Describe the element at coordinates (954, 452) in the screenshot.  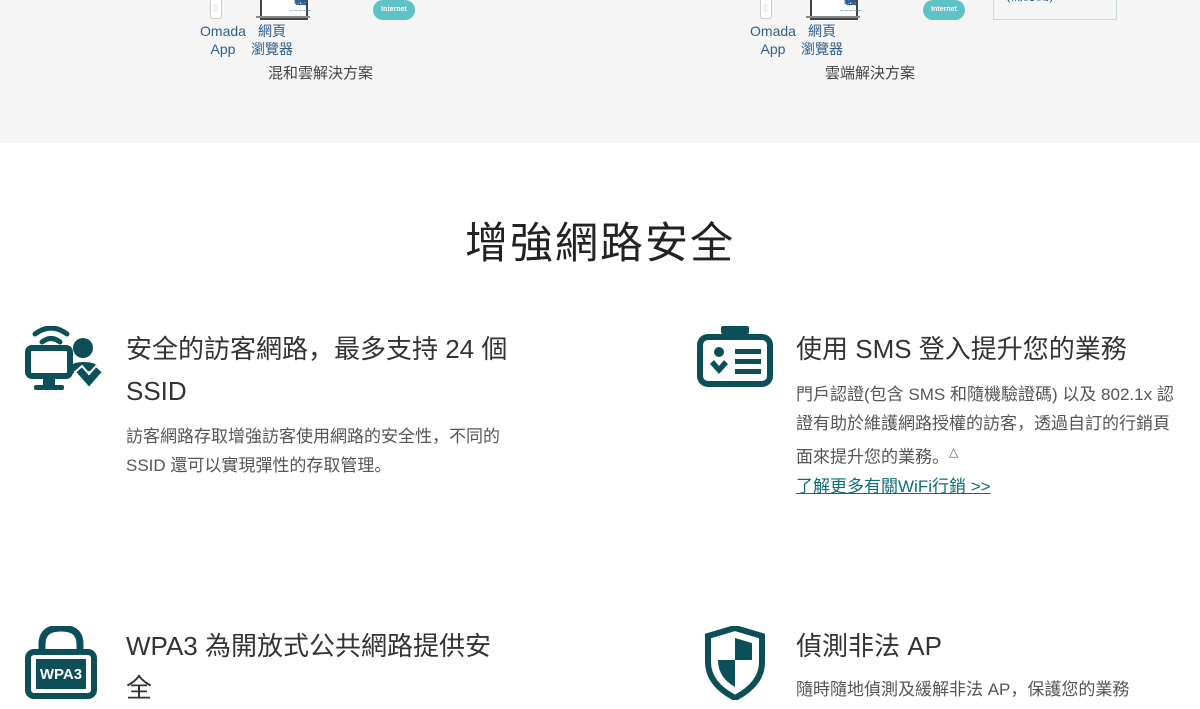
I see `footnote-mark: △` at that location.